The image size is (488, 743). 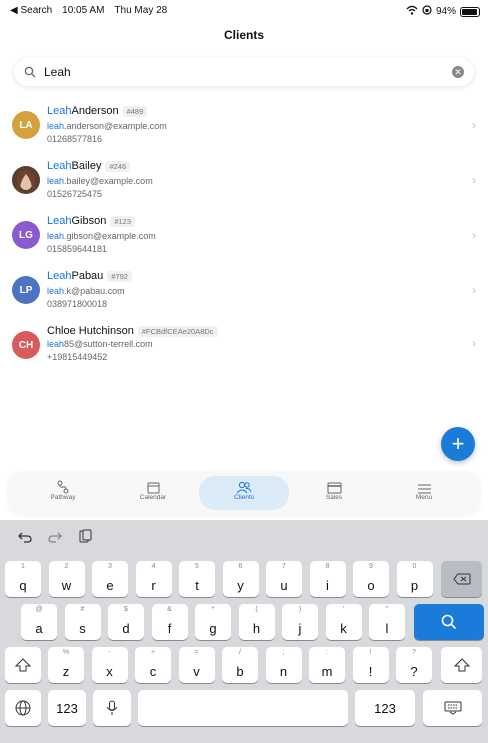 What do you see at coordinates (458, 444) in the screenshot?
I see `add-client-button: +` at bounding box center [458, 444].